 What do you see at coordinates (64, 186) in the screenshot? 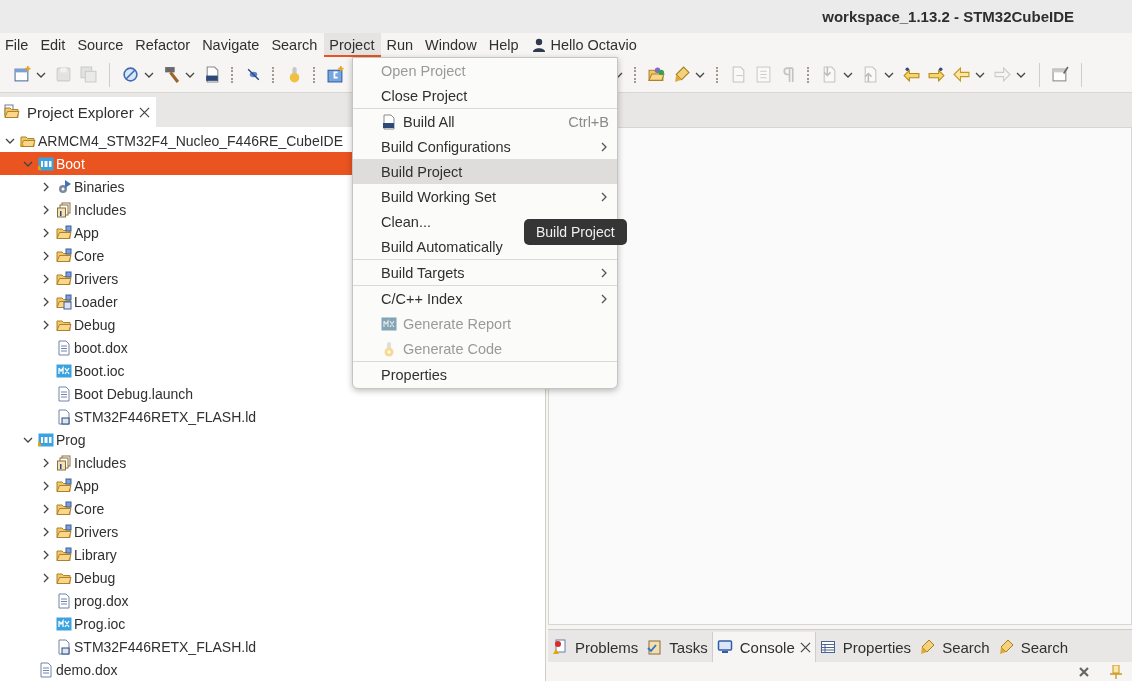
I see `binaries-icon` at bounding box center [64, 186].